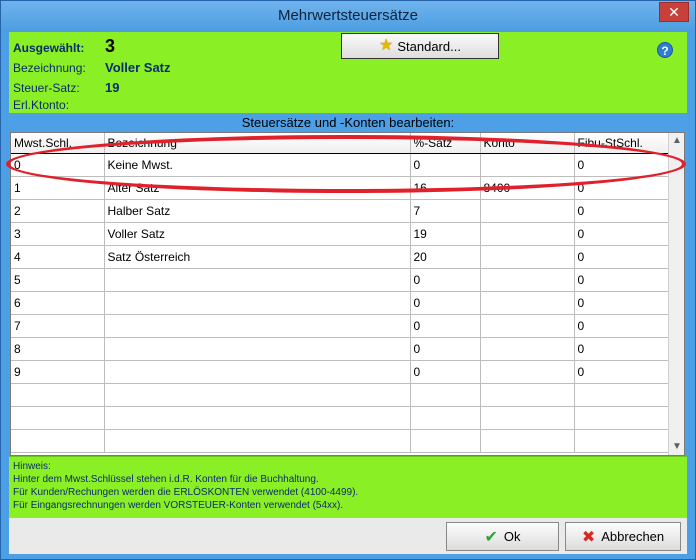 The image size is (696, 560). Describe the element at coordinates (58, 257) in the screenshot. I see `table-cell: 4` at that location.